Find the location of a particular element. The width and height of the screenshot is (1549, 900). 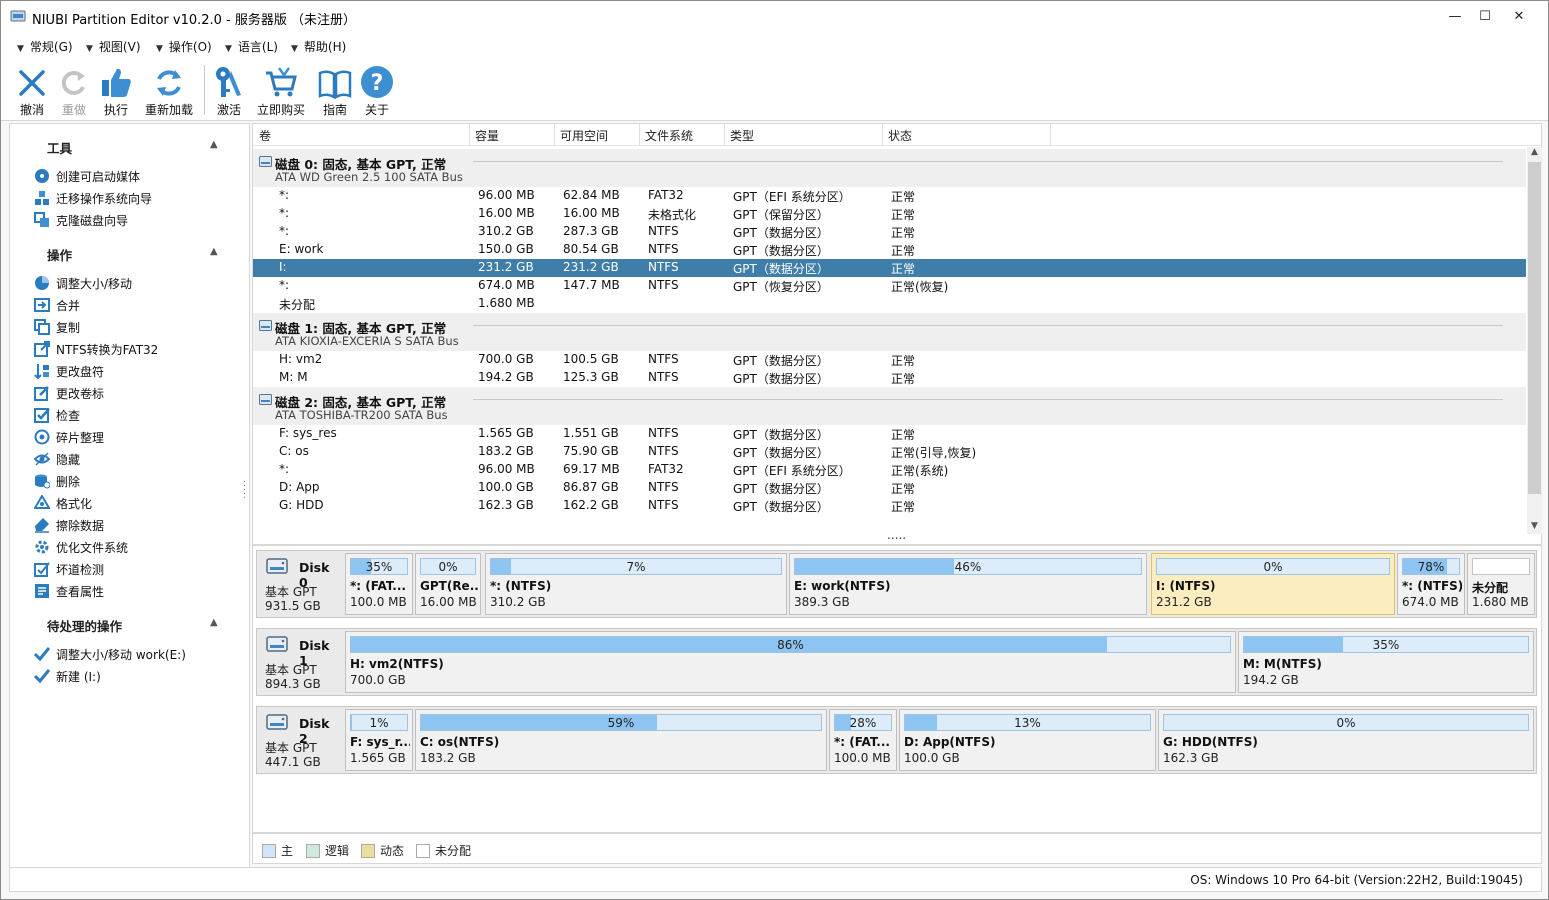

sidebar-item-format: 格式化 is located at coordinates (63, 503).